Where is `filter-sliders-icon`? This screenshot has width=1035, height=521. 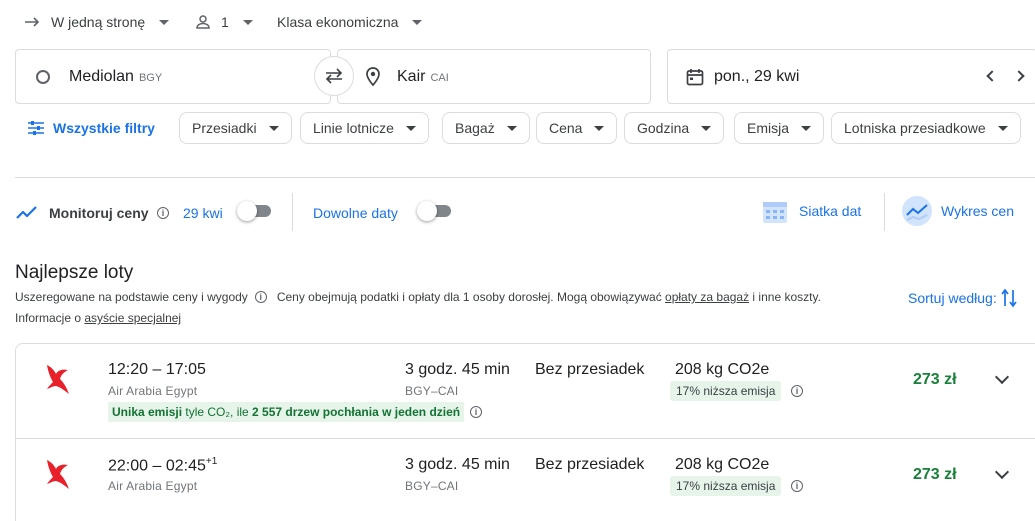
filter-sliders-icon is located at coordinates (36, 128).